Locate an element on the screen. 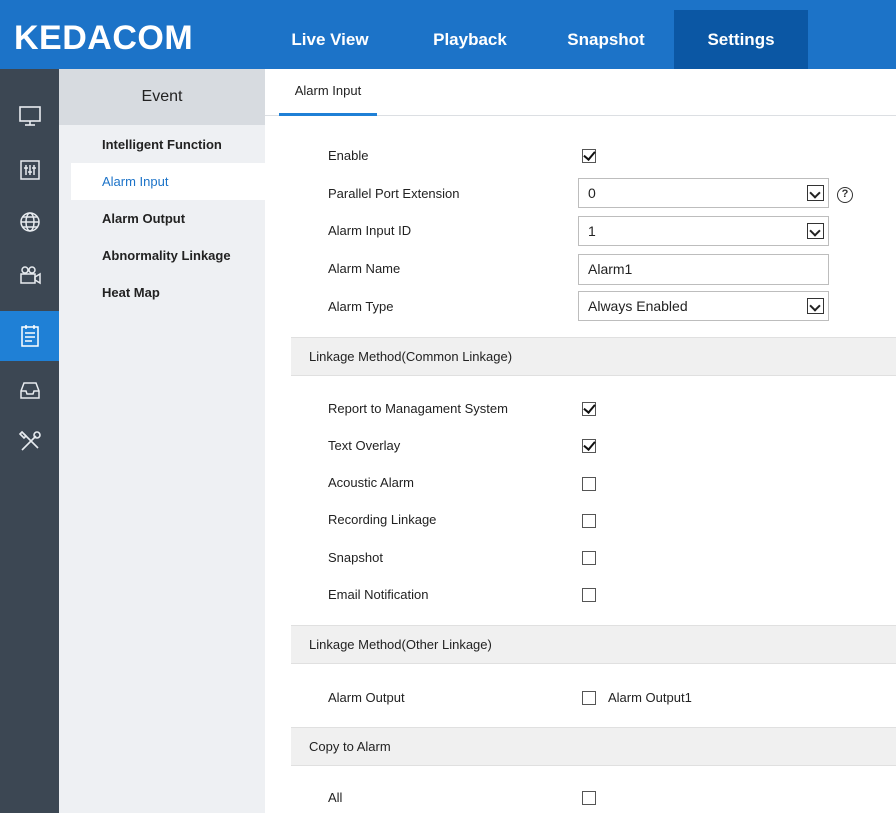  text-overlay-checkbox is located at coordinates (589, 446).